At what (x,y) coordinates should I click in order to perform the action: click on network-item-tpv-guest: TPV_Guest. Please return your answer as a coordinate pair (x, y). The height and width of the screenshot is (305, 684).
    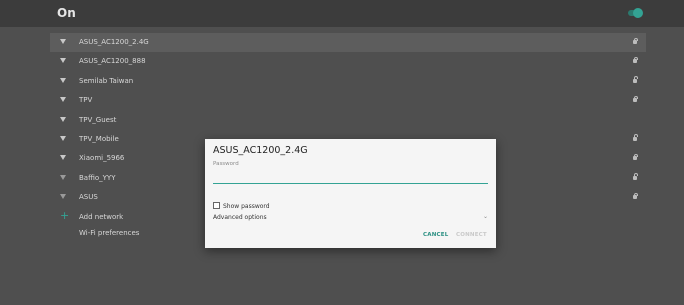
    Looking at the image, I should click on (348, 120).